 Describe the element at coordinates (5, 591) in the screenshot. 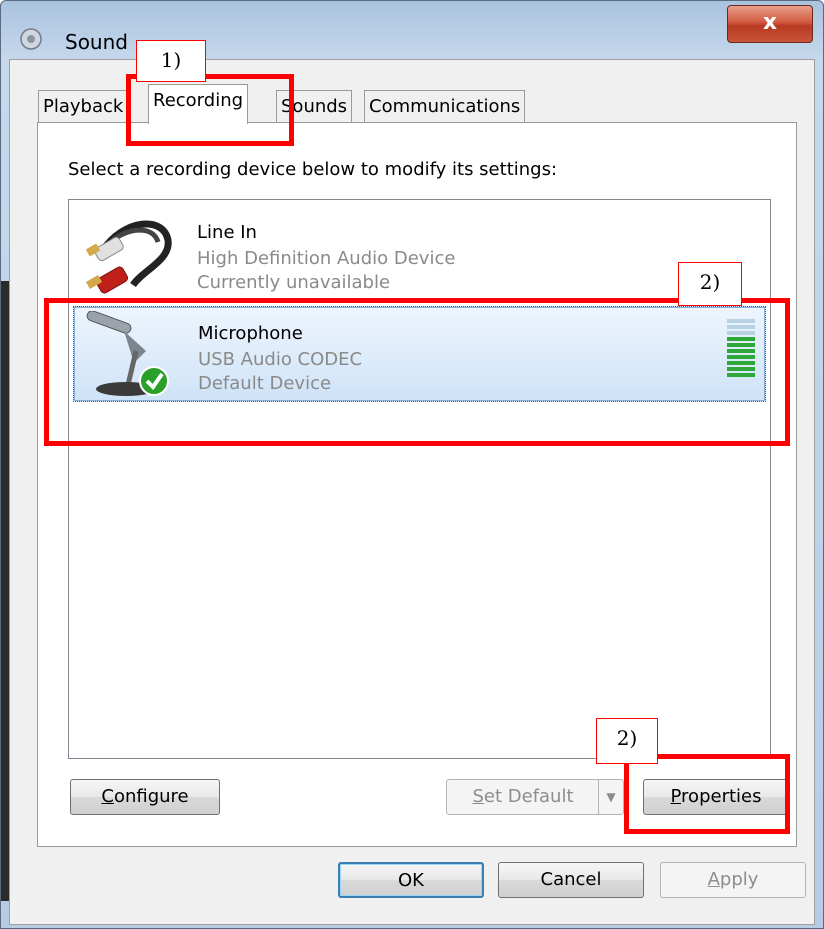

I see `window-edge` at that location.